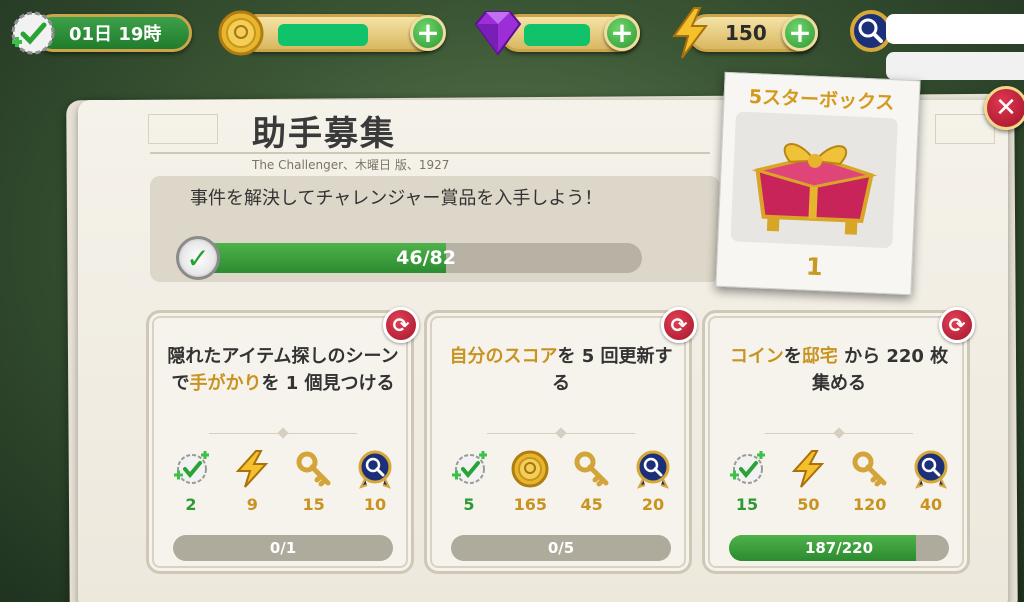 The image size is (1024, 602). I want to click on task-reward-item: 120, so click(870, 481).